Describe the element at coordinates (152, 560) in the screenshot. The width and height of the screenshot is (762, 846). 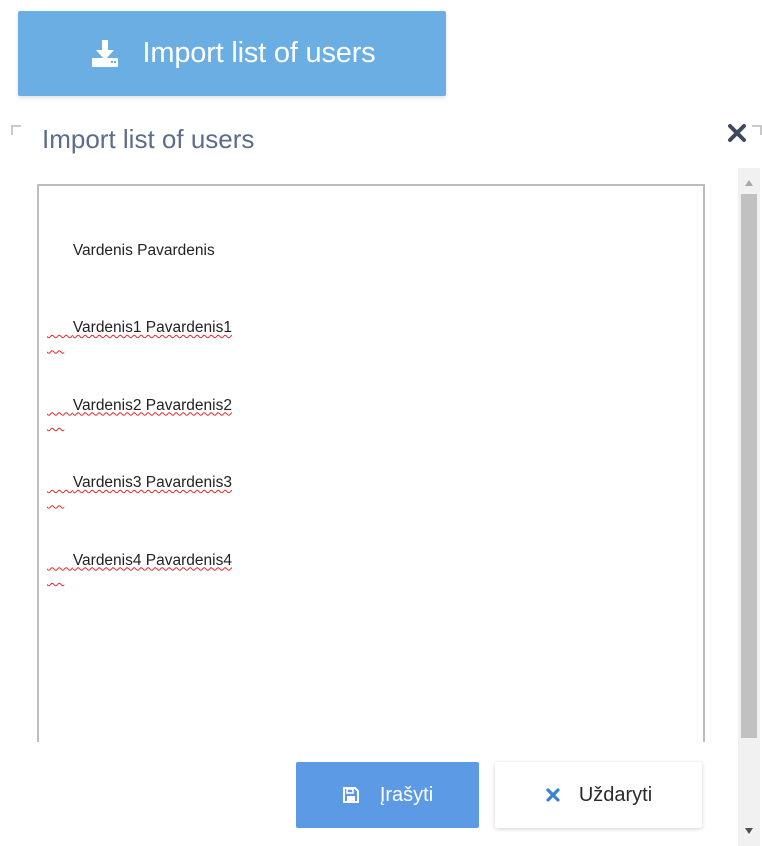
I see `textarea-line-text: Vardenis4 Pavardenis4` at that location.